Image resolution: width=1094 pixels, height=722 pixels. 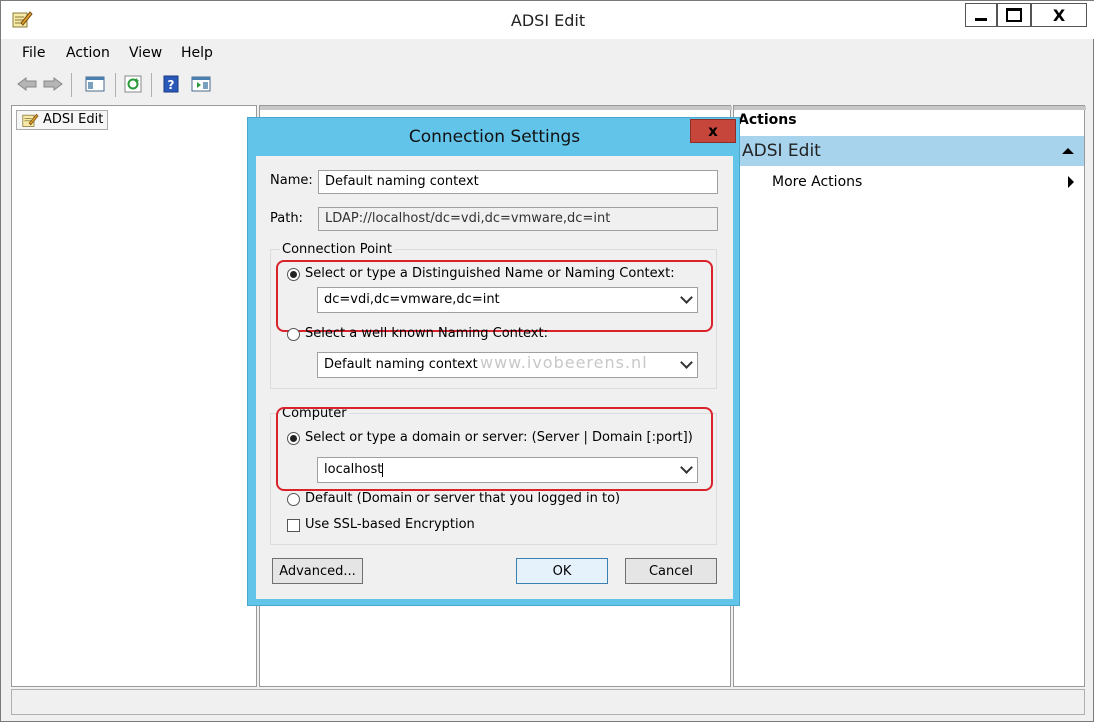 I want to click on menu-help: Help, so click(x=197, y=53).